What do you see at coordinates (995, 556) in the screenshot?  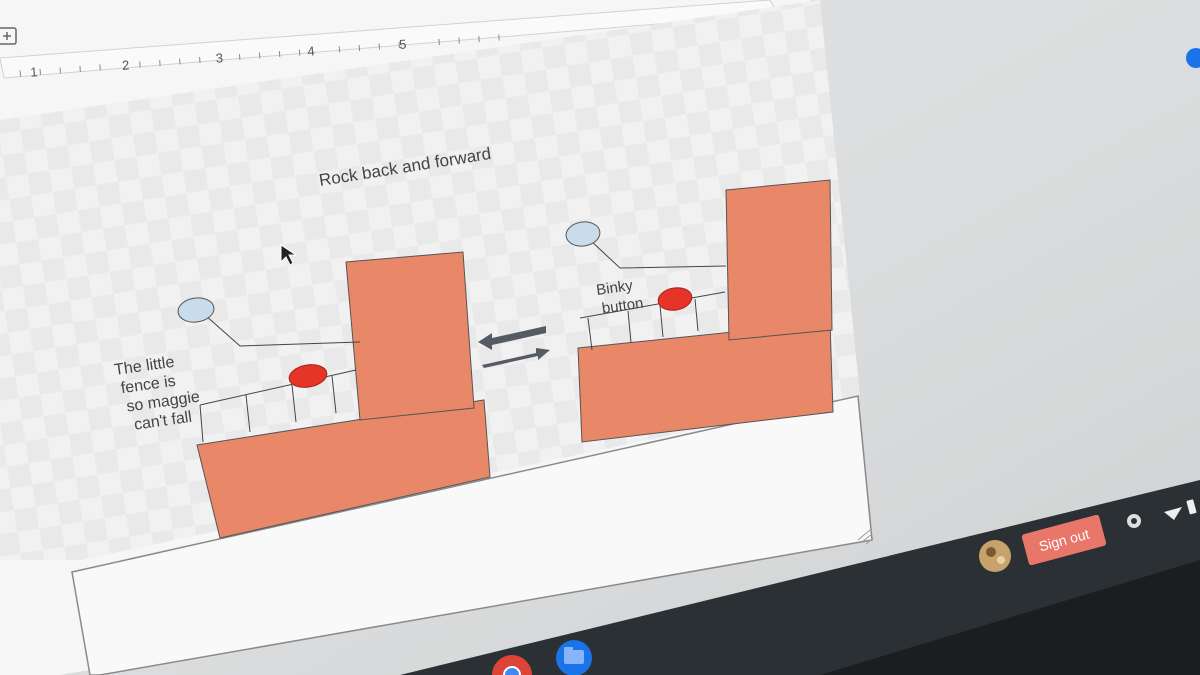 I see `avatar` at bounding box center [995, 556].